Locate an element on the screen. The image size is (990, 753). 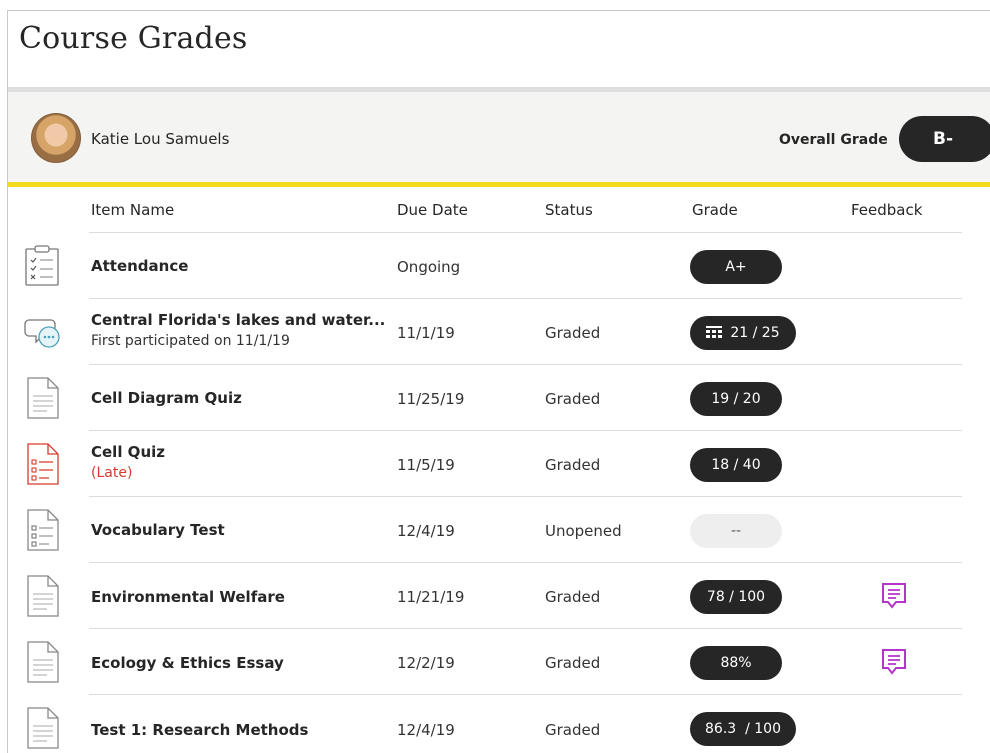
overall-grade-label: Overall Grade is located at coordinates (833, 140).